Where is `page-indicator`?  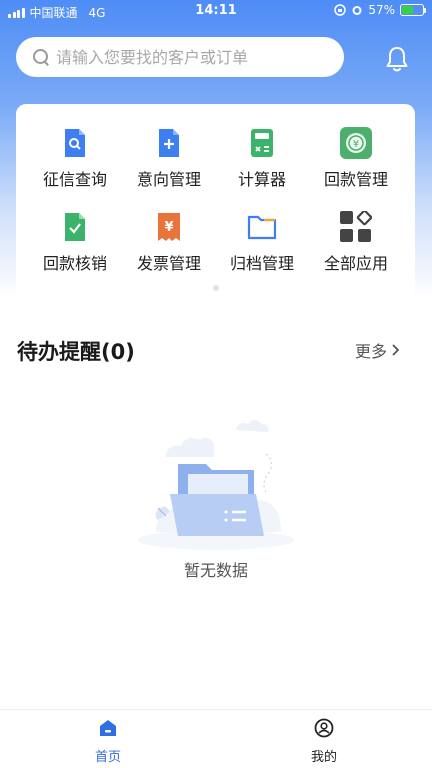
page-indicator is located at coordinates (216, 288).